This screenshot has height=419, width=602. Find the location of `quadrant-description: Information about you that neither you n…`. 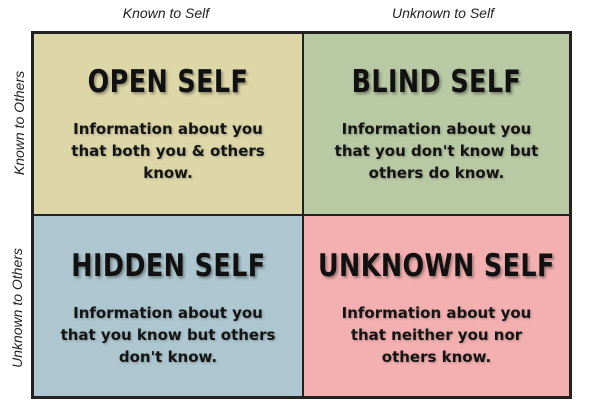

quadrant-description: Information about you that neither you n… is located at coordinates (436, 335).